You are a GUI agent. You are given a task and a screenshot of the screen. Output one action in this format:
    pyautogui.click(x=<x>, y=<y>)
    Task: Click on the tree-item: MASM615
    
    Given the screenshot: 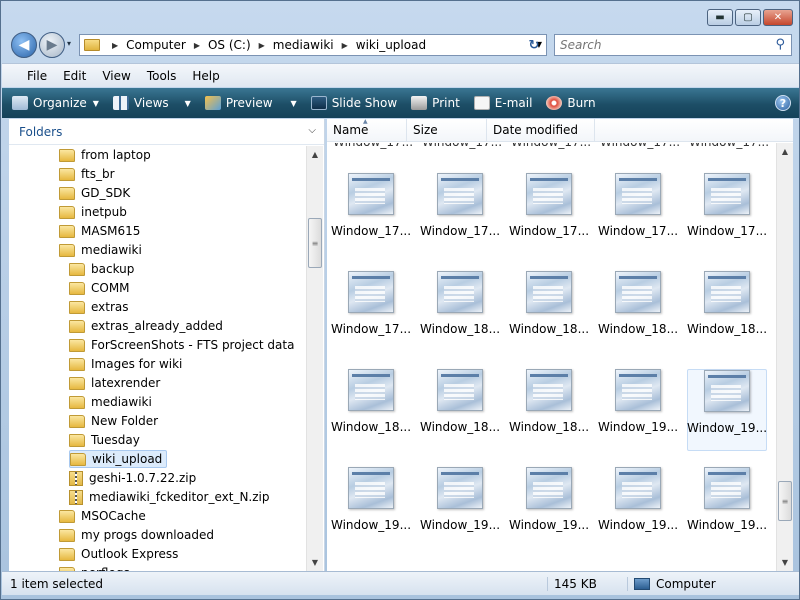 What is the action you would take?
    pyautogui.click(x=99, y=231)
    